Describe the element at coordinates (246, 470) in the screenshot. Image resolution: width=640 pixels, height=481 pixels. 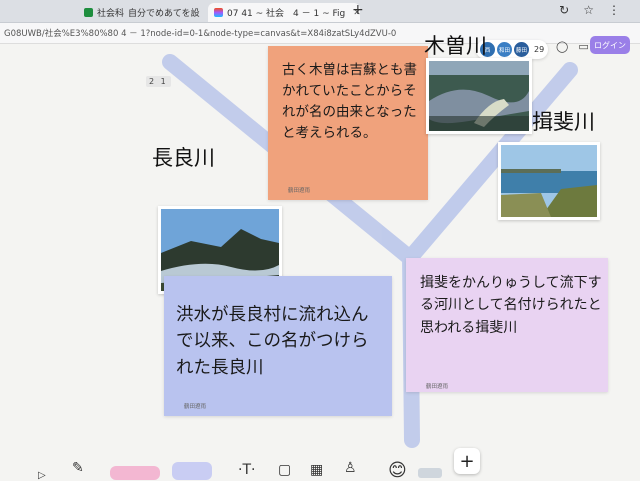
I see `text-tool: ·T·` at that location.